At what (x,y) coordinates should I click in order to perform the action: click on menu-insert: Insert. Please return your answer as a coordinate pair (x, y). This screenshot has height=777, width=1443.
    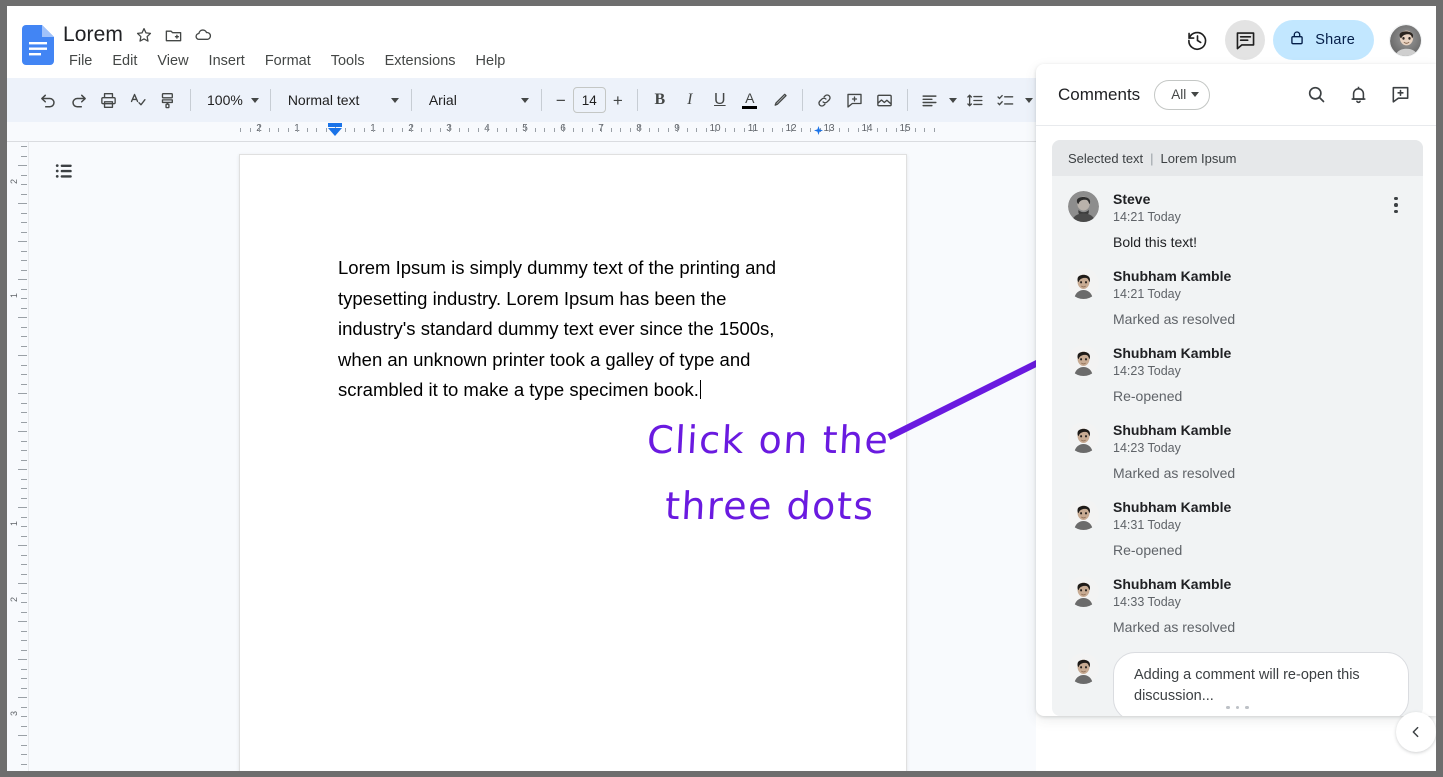
    Looking at the image, I should click on (227, 61).